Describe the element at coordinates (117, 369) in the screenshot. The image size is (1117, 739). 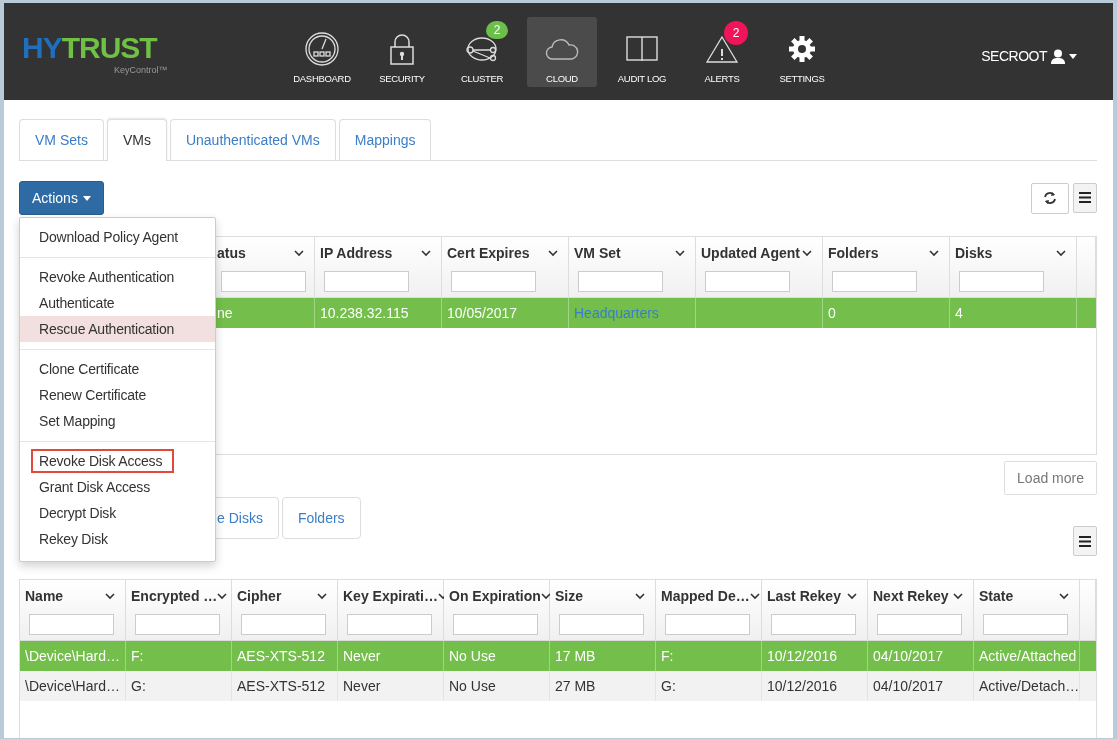
I see `menu-item: Clone Certificate` at that location.